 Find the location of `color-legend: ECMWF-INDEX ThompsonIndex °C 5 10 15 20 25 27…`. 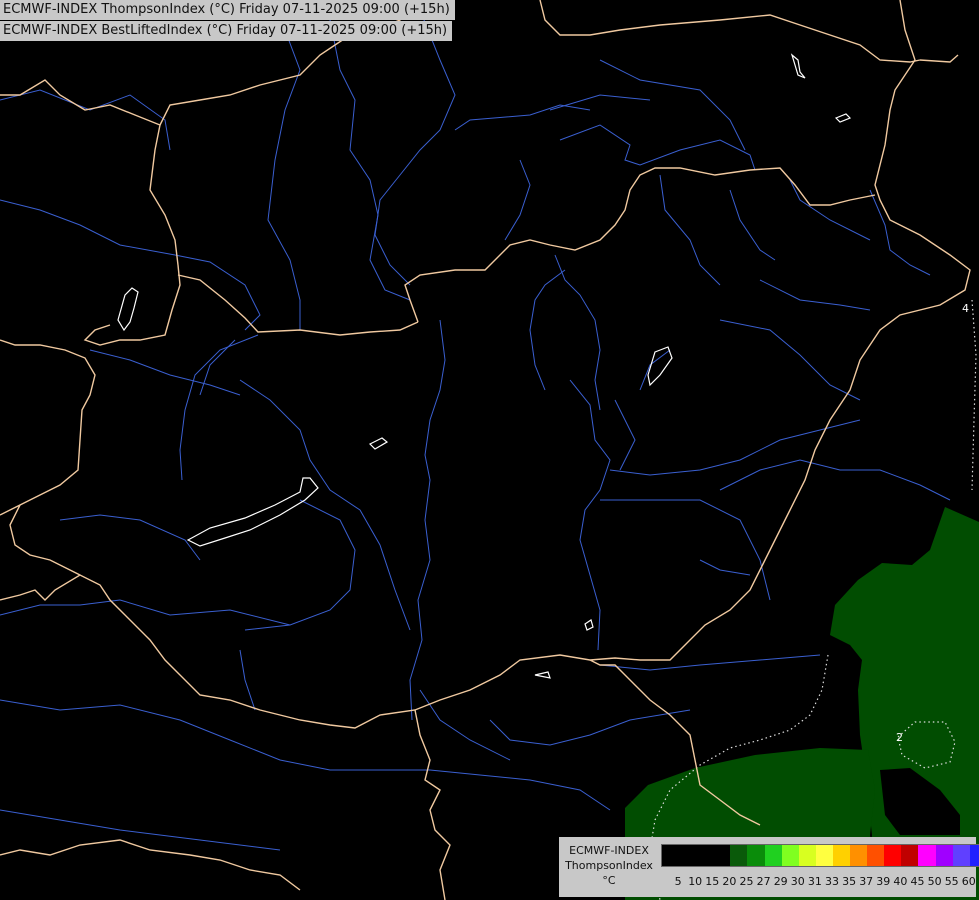

color-legend: ECMWF-INDEX ThompsonIndex °C 5 10 15 20 25 27… is located at coordinates (769, 867).